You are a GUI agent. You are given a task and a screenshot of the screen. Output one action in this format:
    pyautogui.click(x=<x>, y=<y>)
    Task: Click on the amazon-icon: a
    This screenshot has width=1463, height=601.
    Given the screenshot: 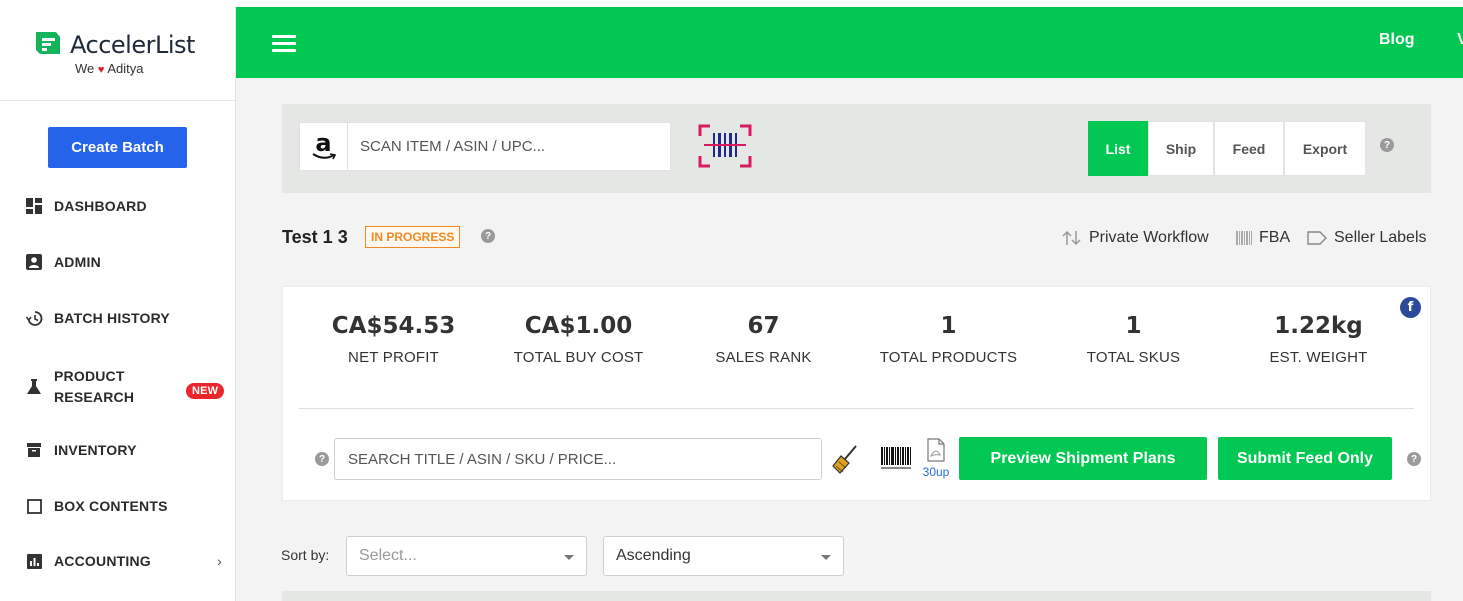 What is the action you would take?
    pyautogui.click(x=324, y=146)
    